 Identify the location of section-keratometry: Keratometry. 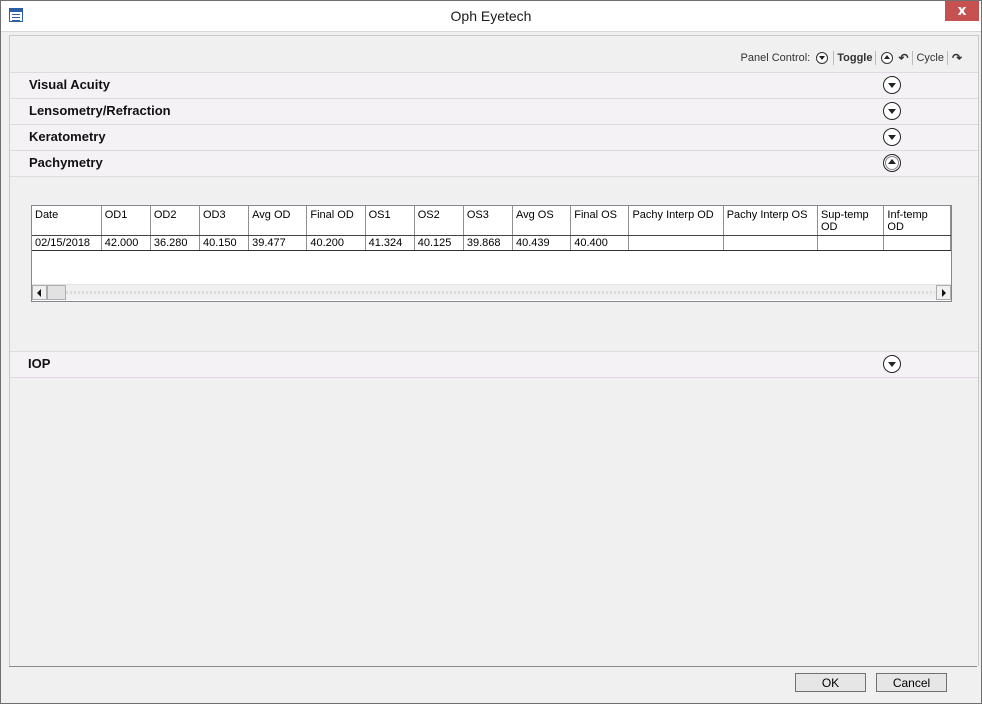
(494, 137).